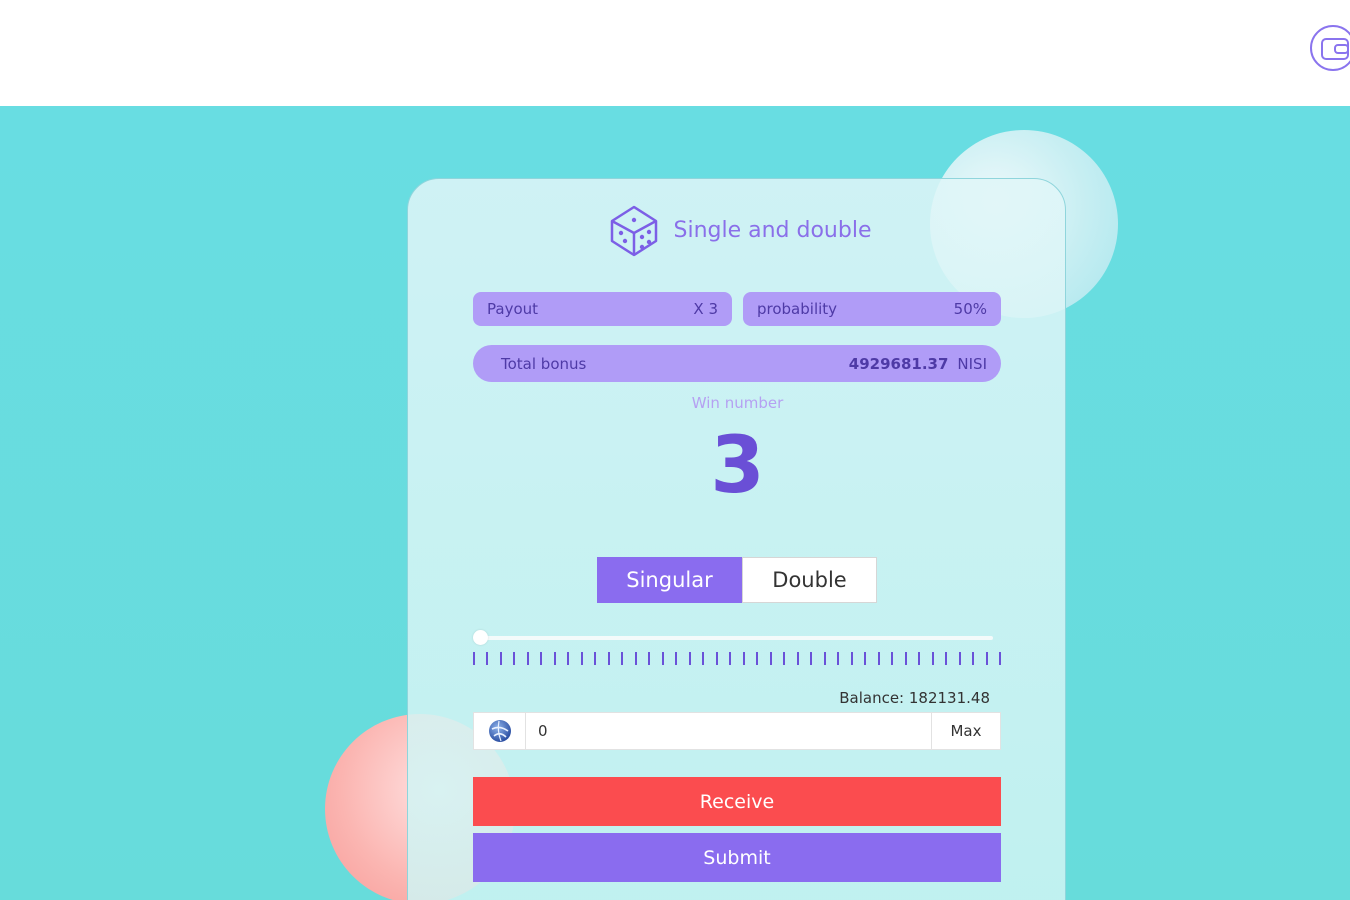  I want to click on amount-input-group: Max, so click(737, 731).